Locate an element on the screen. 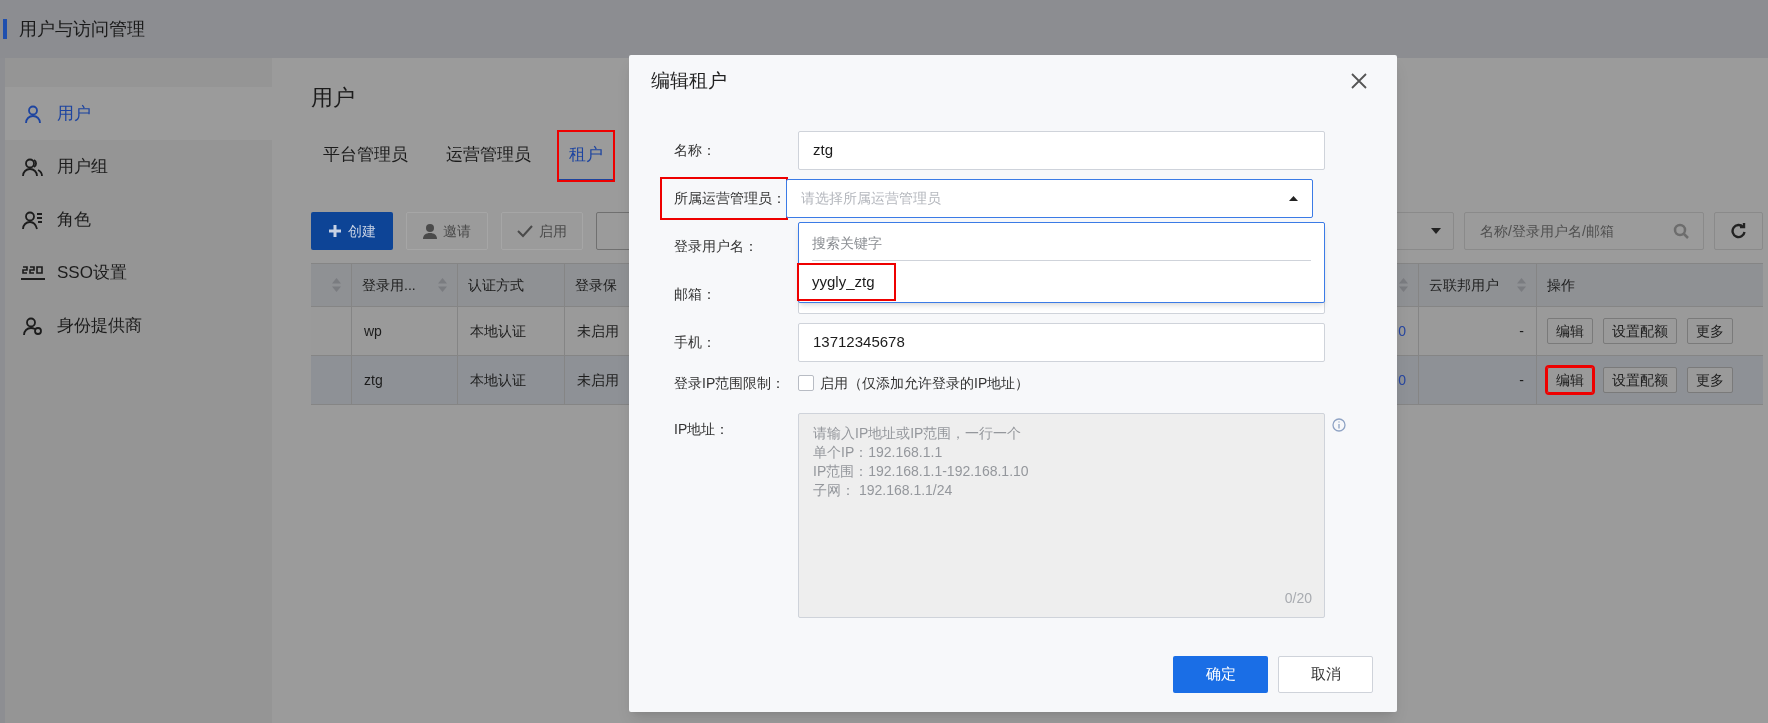  dropdown-search-field: 搜索关键字 is located at coordinates (1061, 244).